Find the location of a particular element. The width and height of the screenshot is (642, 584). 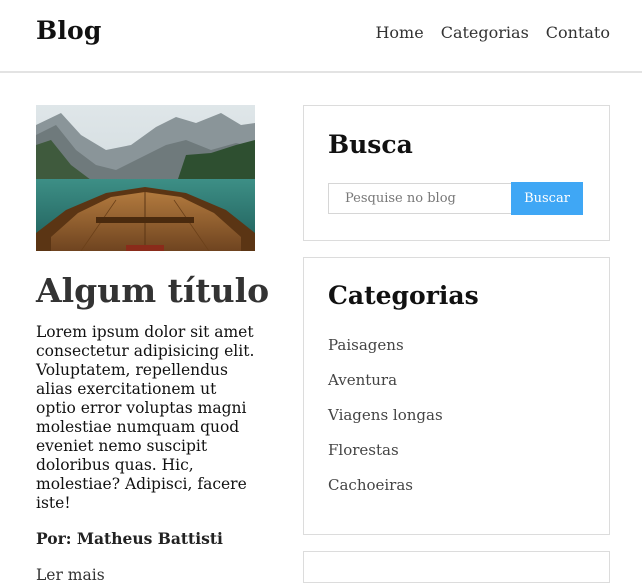

read-more-link: Ler mais is located at coordinates (70, 575).